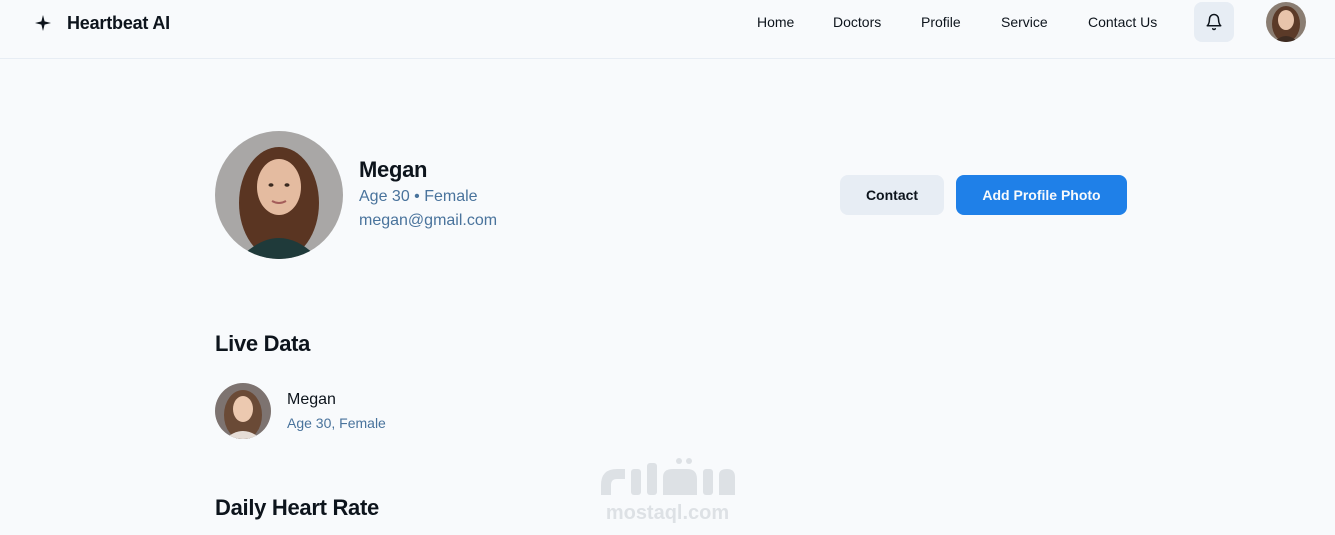  I want to click on logo: Heartbeat AI, so click(102, 23).